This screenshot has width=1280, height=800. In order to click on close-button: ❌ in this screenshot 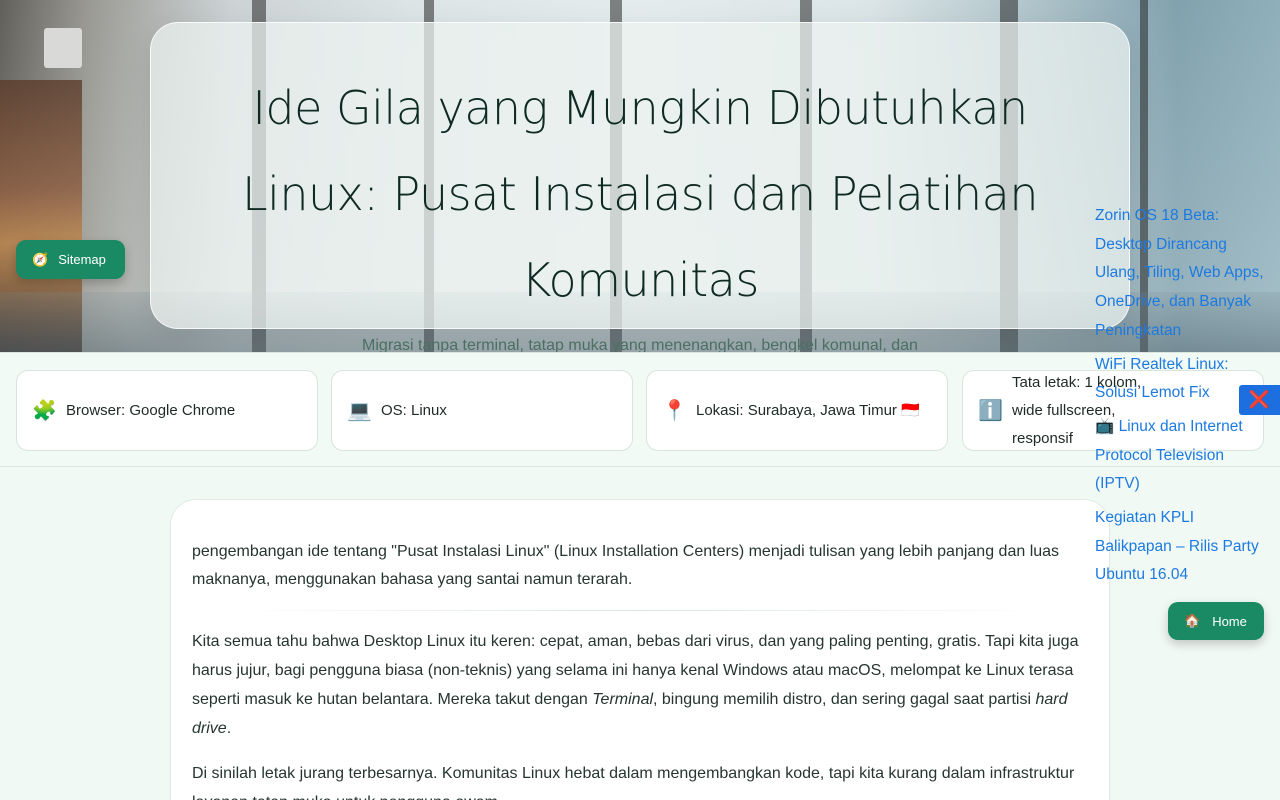, I will do `click(1259, 400)`.